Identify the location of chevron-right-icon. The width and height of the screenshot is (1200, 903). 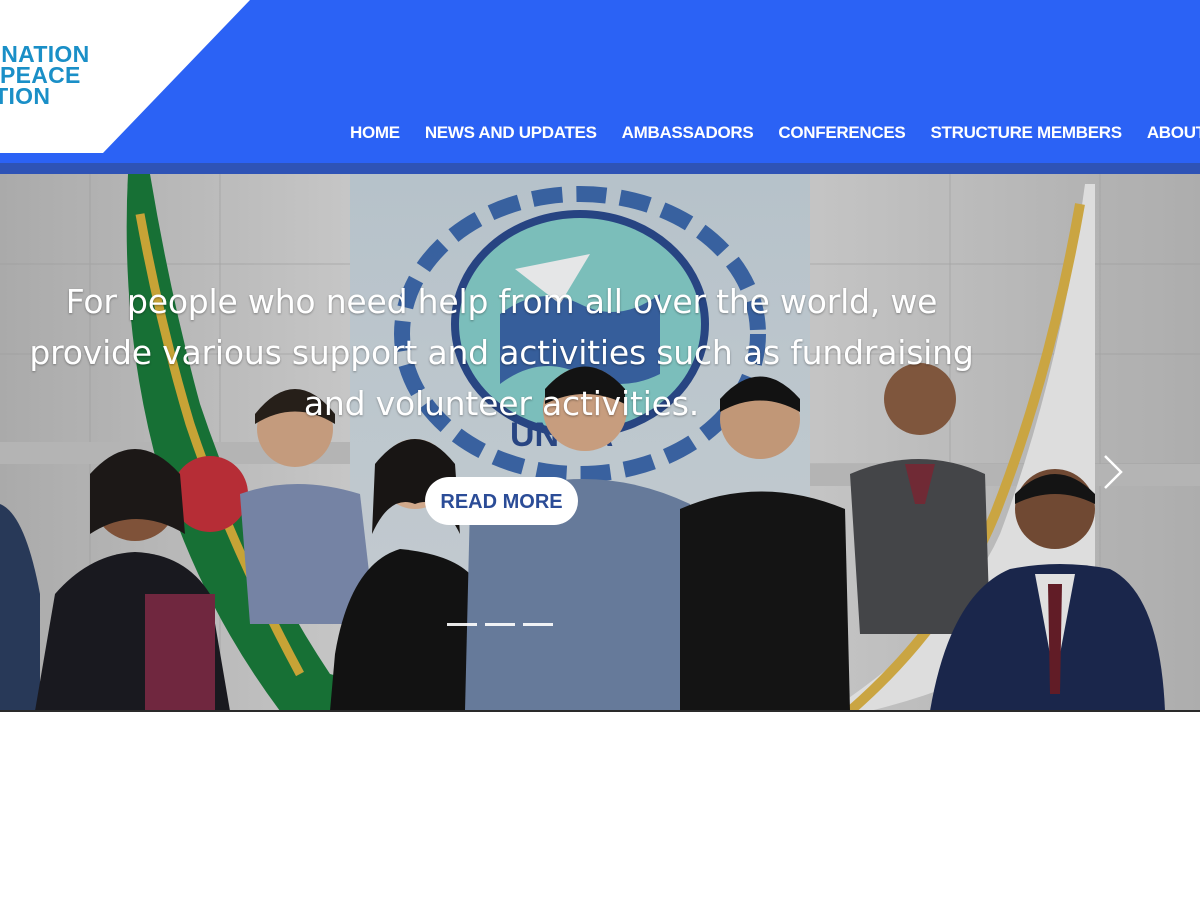
(1113, 472).